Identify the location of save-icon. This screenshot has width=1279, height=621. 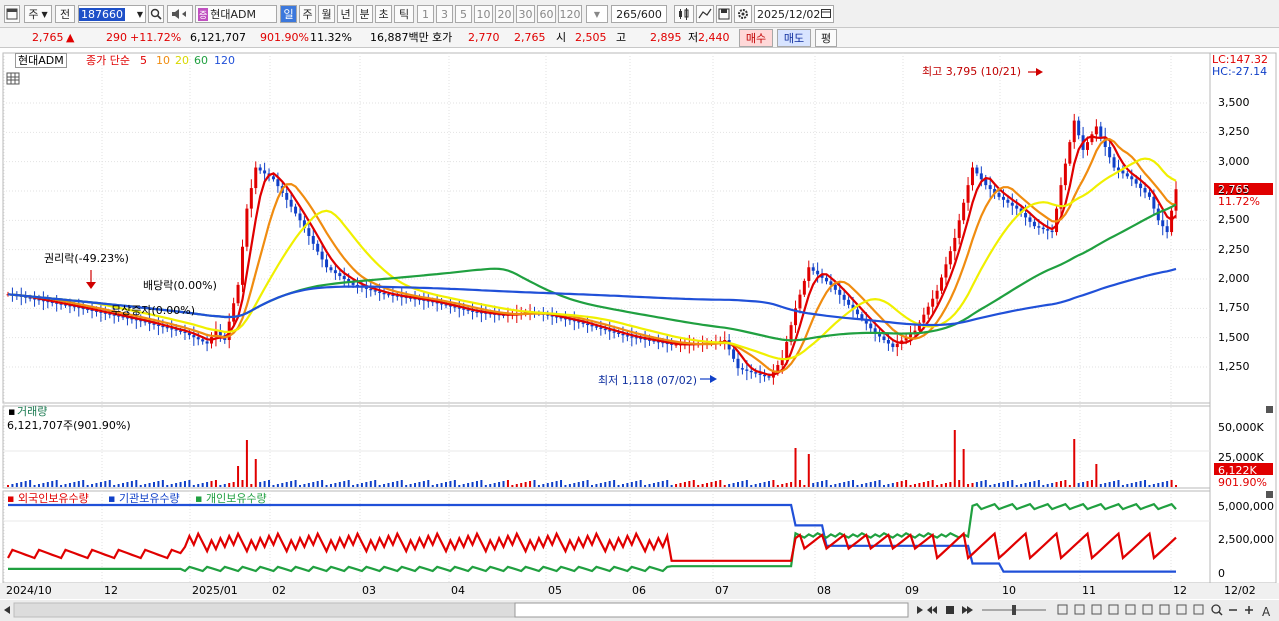
(724, 14).